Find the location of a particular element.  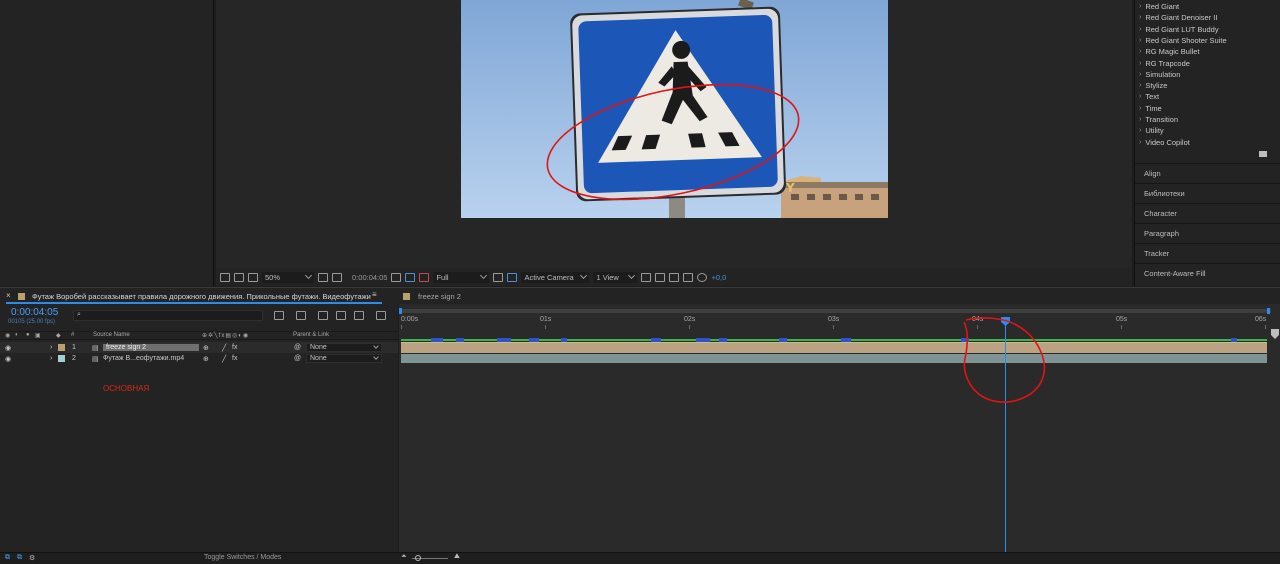

effect-category-item: › Red Giant LUT Buddy is located at coordinates (1179, 29).